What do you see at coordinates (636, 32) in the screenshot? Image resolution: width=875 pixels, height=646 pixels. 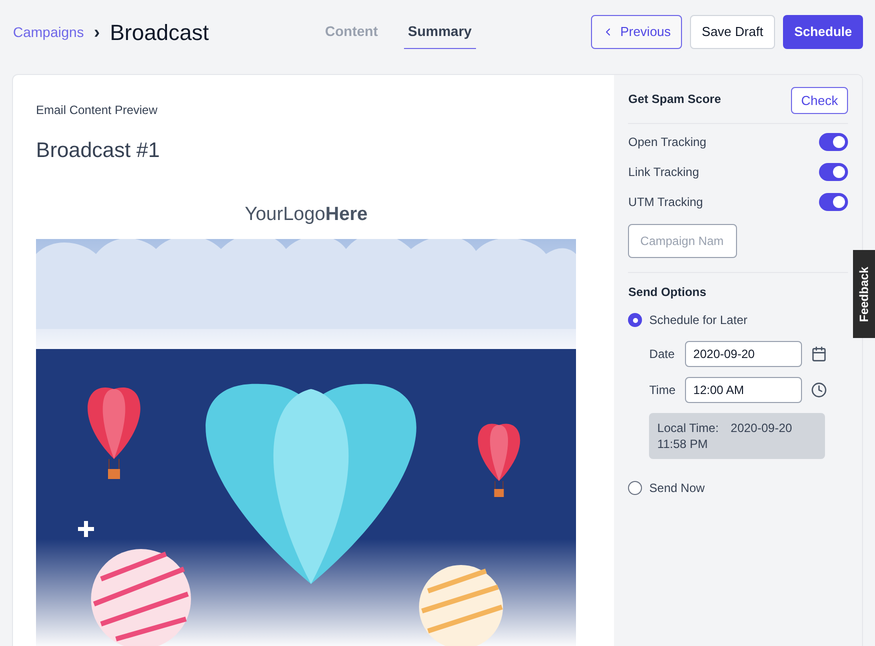 I see `previous-button: Previous` at bounding box center [636, 32].